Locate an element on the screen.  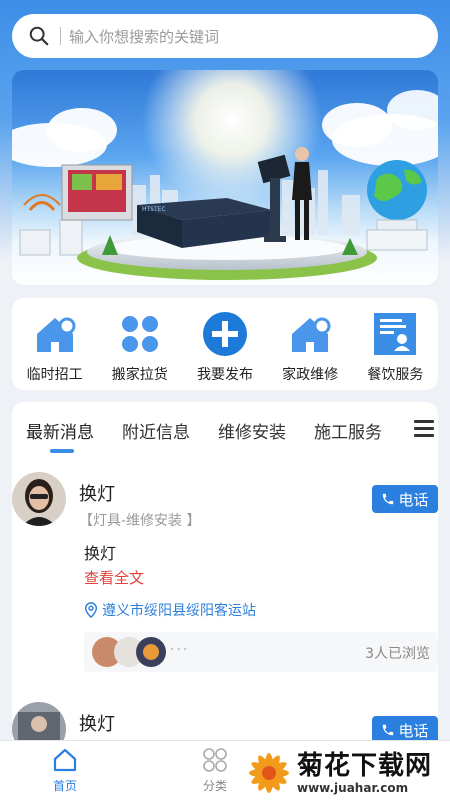
document-person-icon is located at coordinates (395, 334).